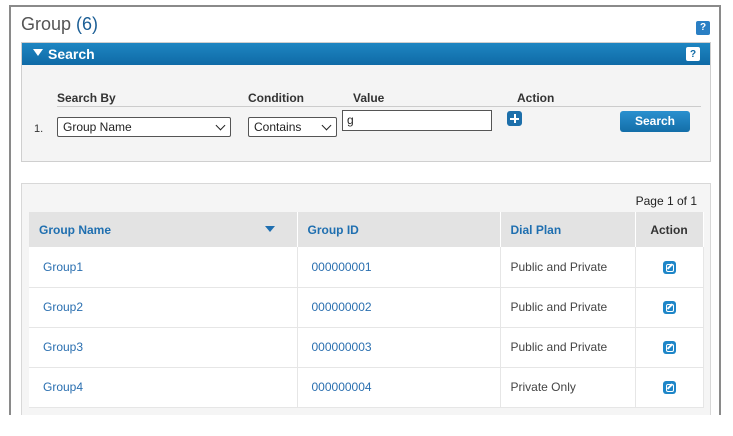  Describe the element at coordinates (163, 307) in the screenshot. I see `group-name-link: Group2` at that location.